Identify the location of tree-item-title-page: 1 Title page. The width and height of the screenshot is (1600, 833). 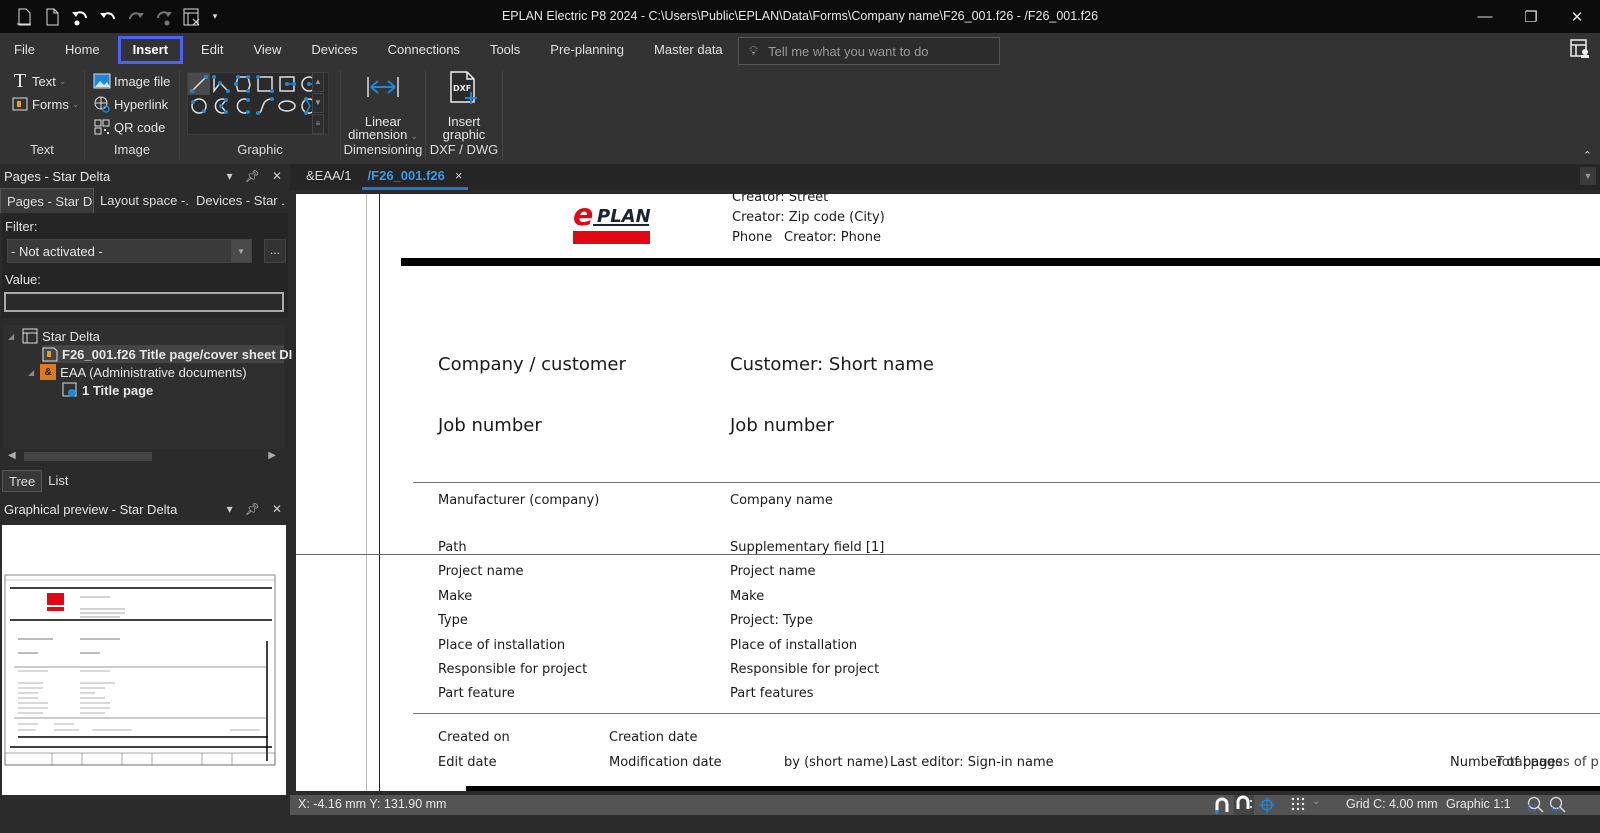
(107, 390).